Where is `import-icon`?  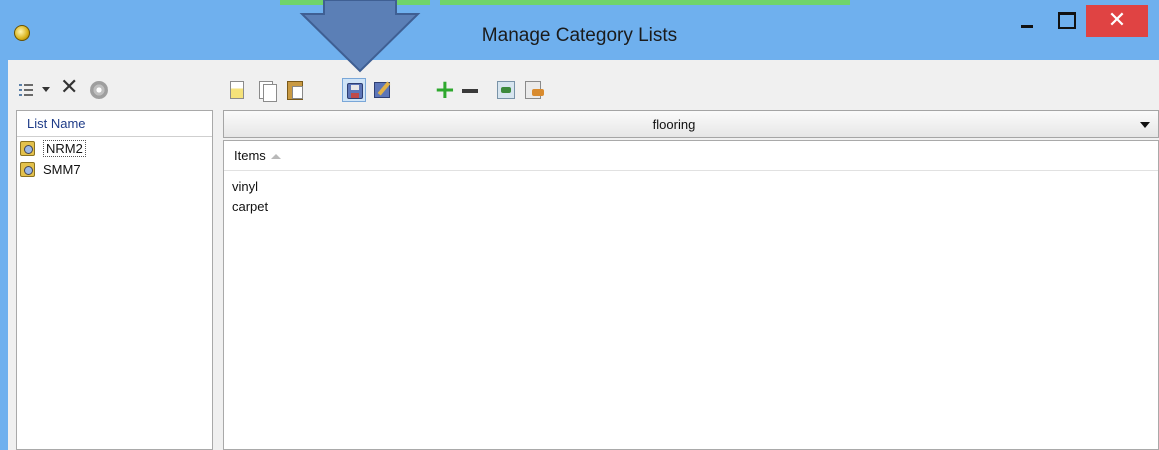 import-icon is located at coordinates (506, 90).